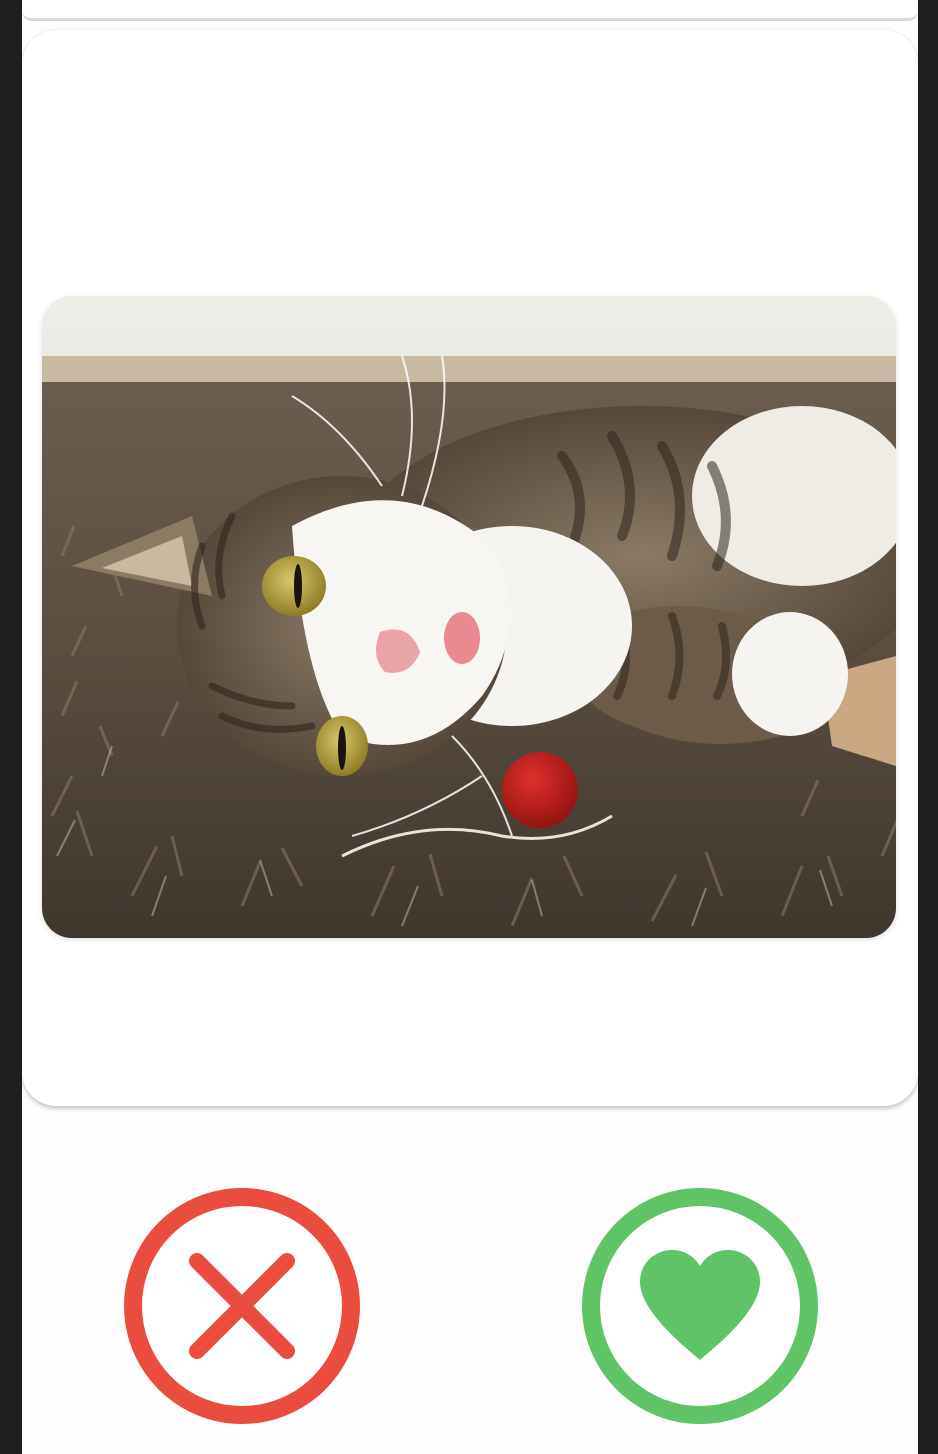  I want to click on dislike-button, so click(242, 1306).